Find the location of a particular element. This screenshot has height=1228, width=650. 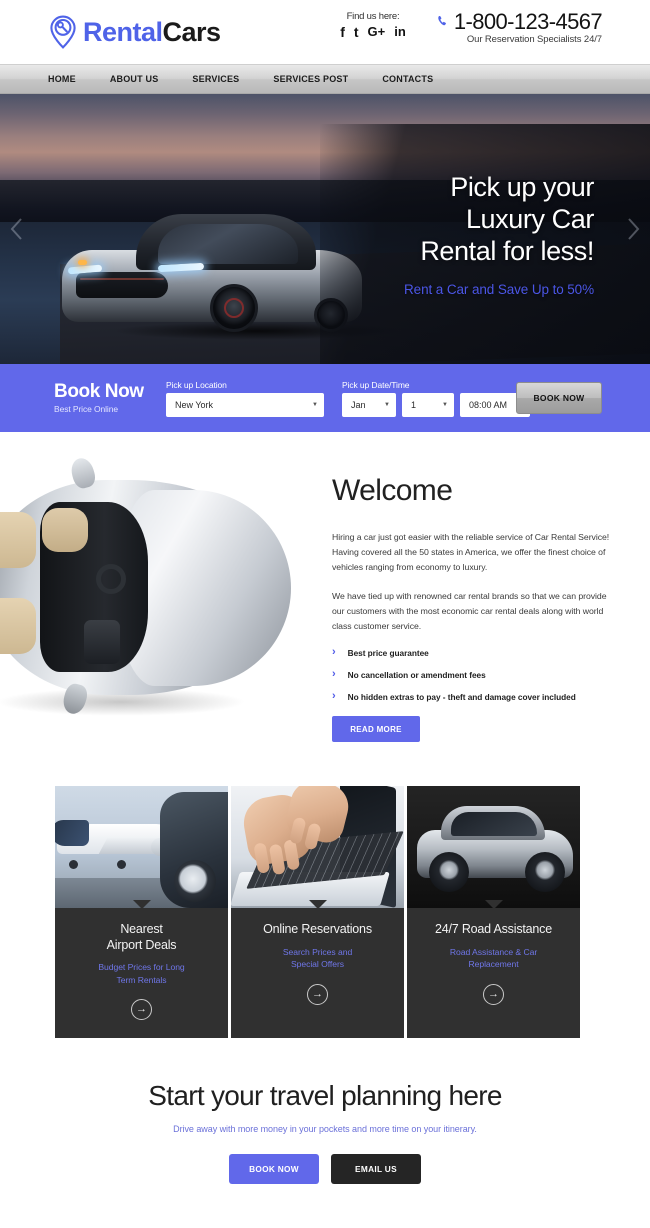

card-subtitle-line2: Term Rentals is located at coordinates (141, 979).